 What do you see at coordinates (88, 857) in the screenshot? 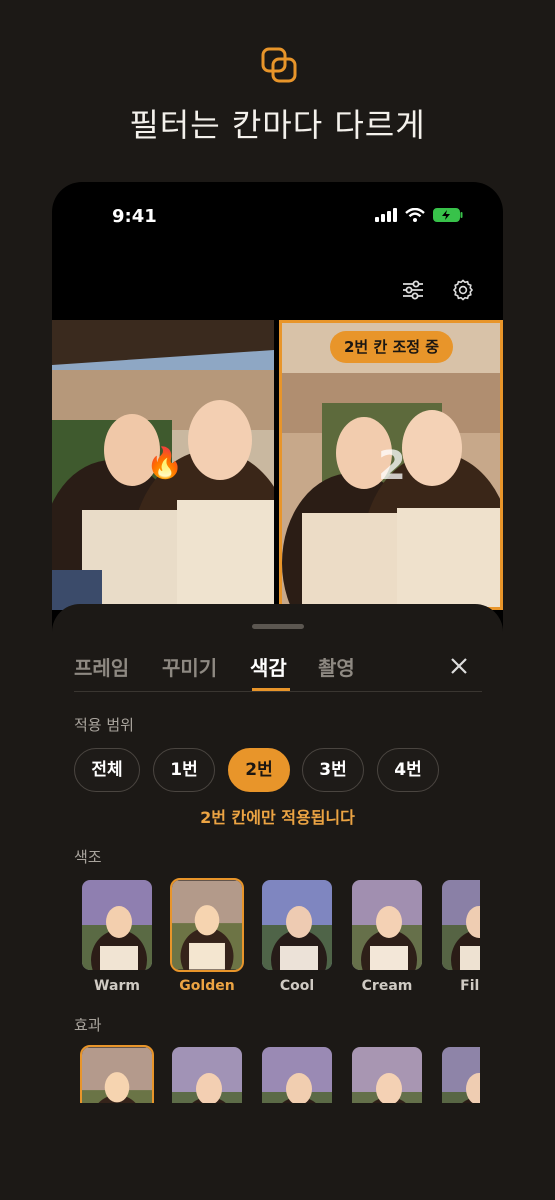
I see `tone-label: 색조` at bounding box center [88, 857].